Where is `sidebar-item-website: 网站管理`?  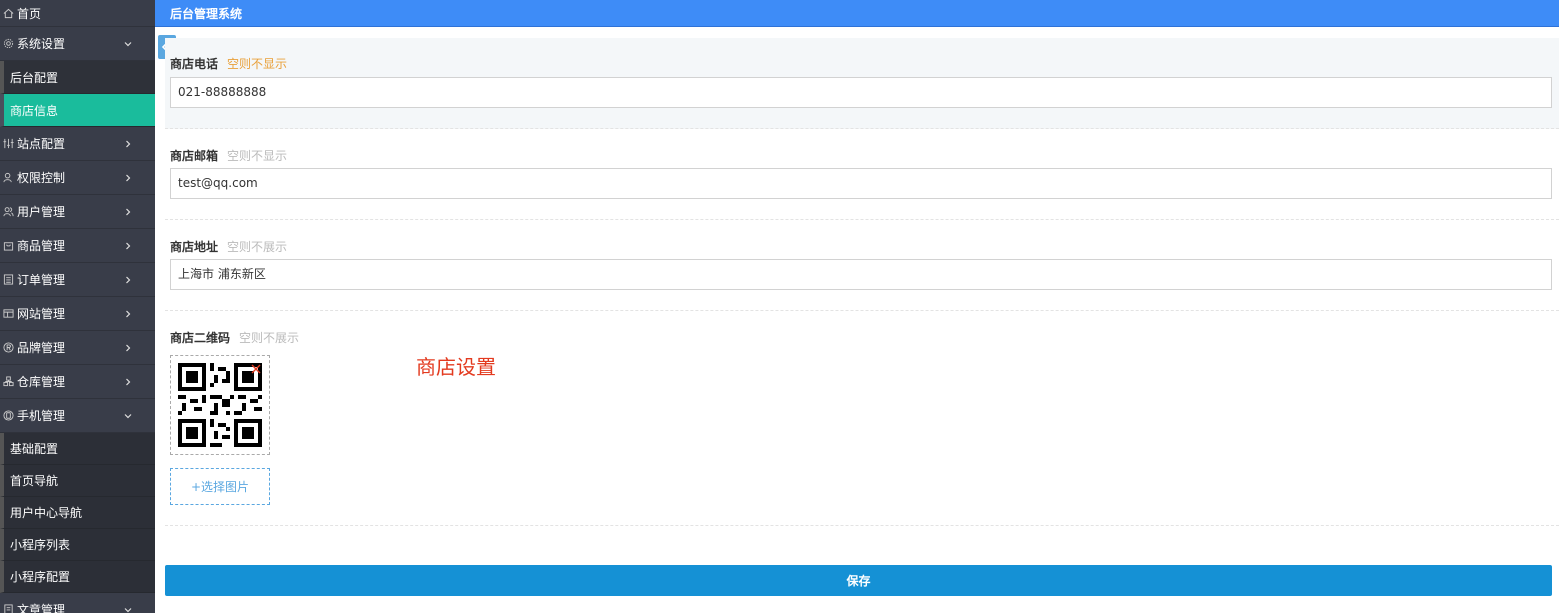 sidebar-item-website: 网站管理 is located at coordinates (77, 314).